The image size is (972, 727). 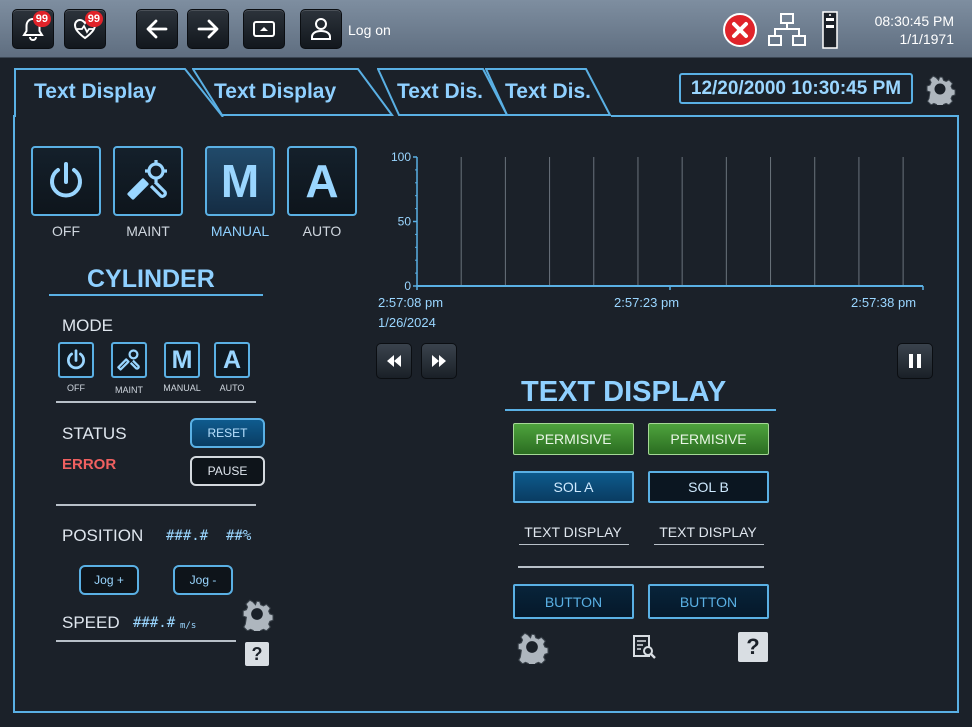 I want to click on fast-forward-icon, so click(x=439, y=361).